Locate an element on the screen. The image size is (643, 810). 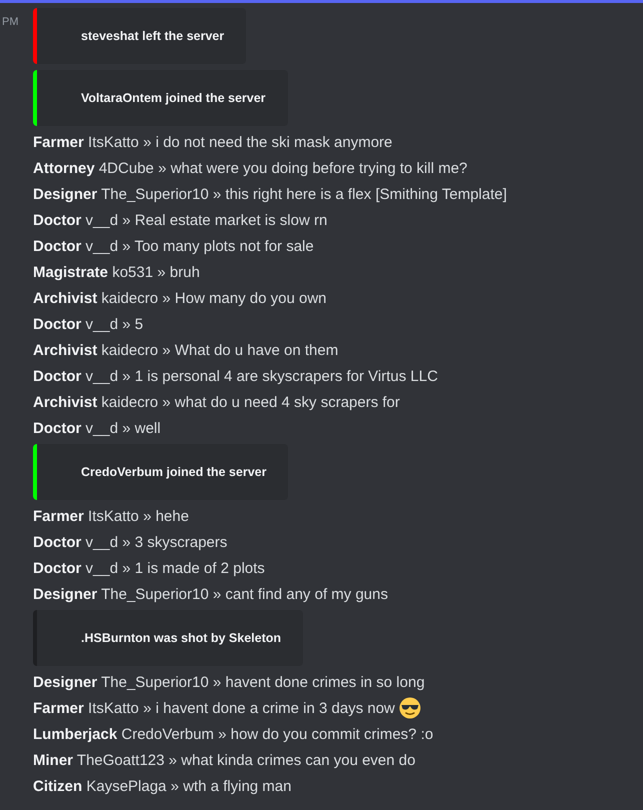
system-message-embed: VoltaraOntem joined the server is located at coordinates (160, 98).